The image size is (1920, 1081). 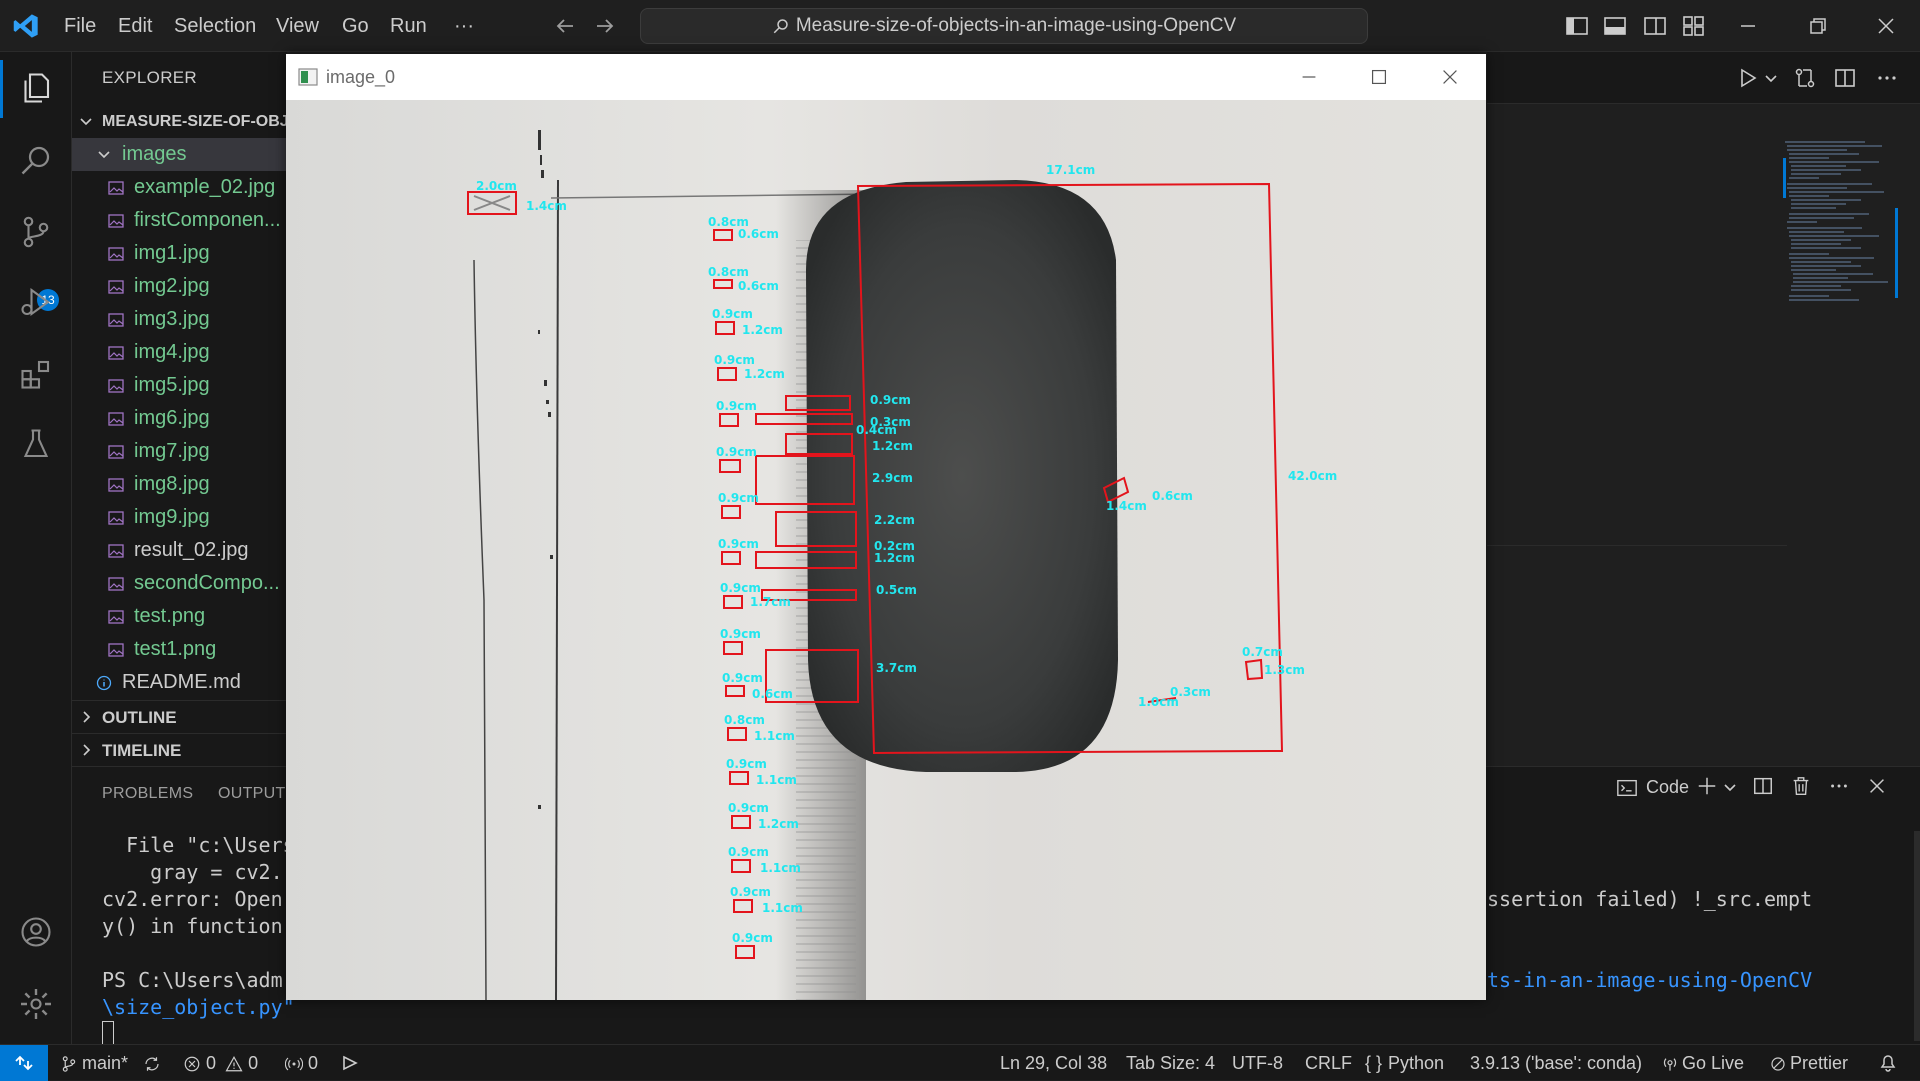 What do you see at coordinates (1840, 253) in the screenshot?
I see `minimap` at bounding box center [1840, 253].